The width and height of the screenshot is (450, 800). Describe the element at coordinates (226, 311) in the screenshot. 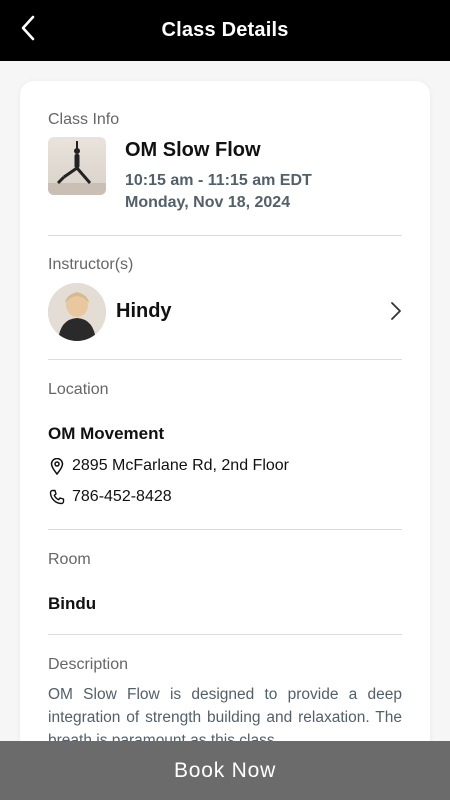

I see `instructor-row: Hindy` at that location.